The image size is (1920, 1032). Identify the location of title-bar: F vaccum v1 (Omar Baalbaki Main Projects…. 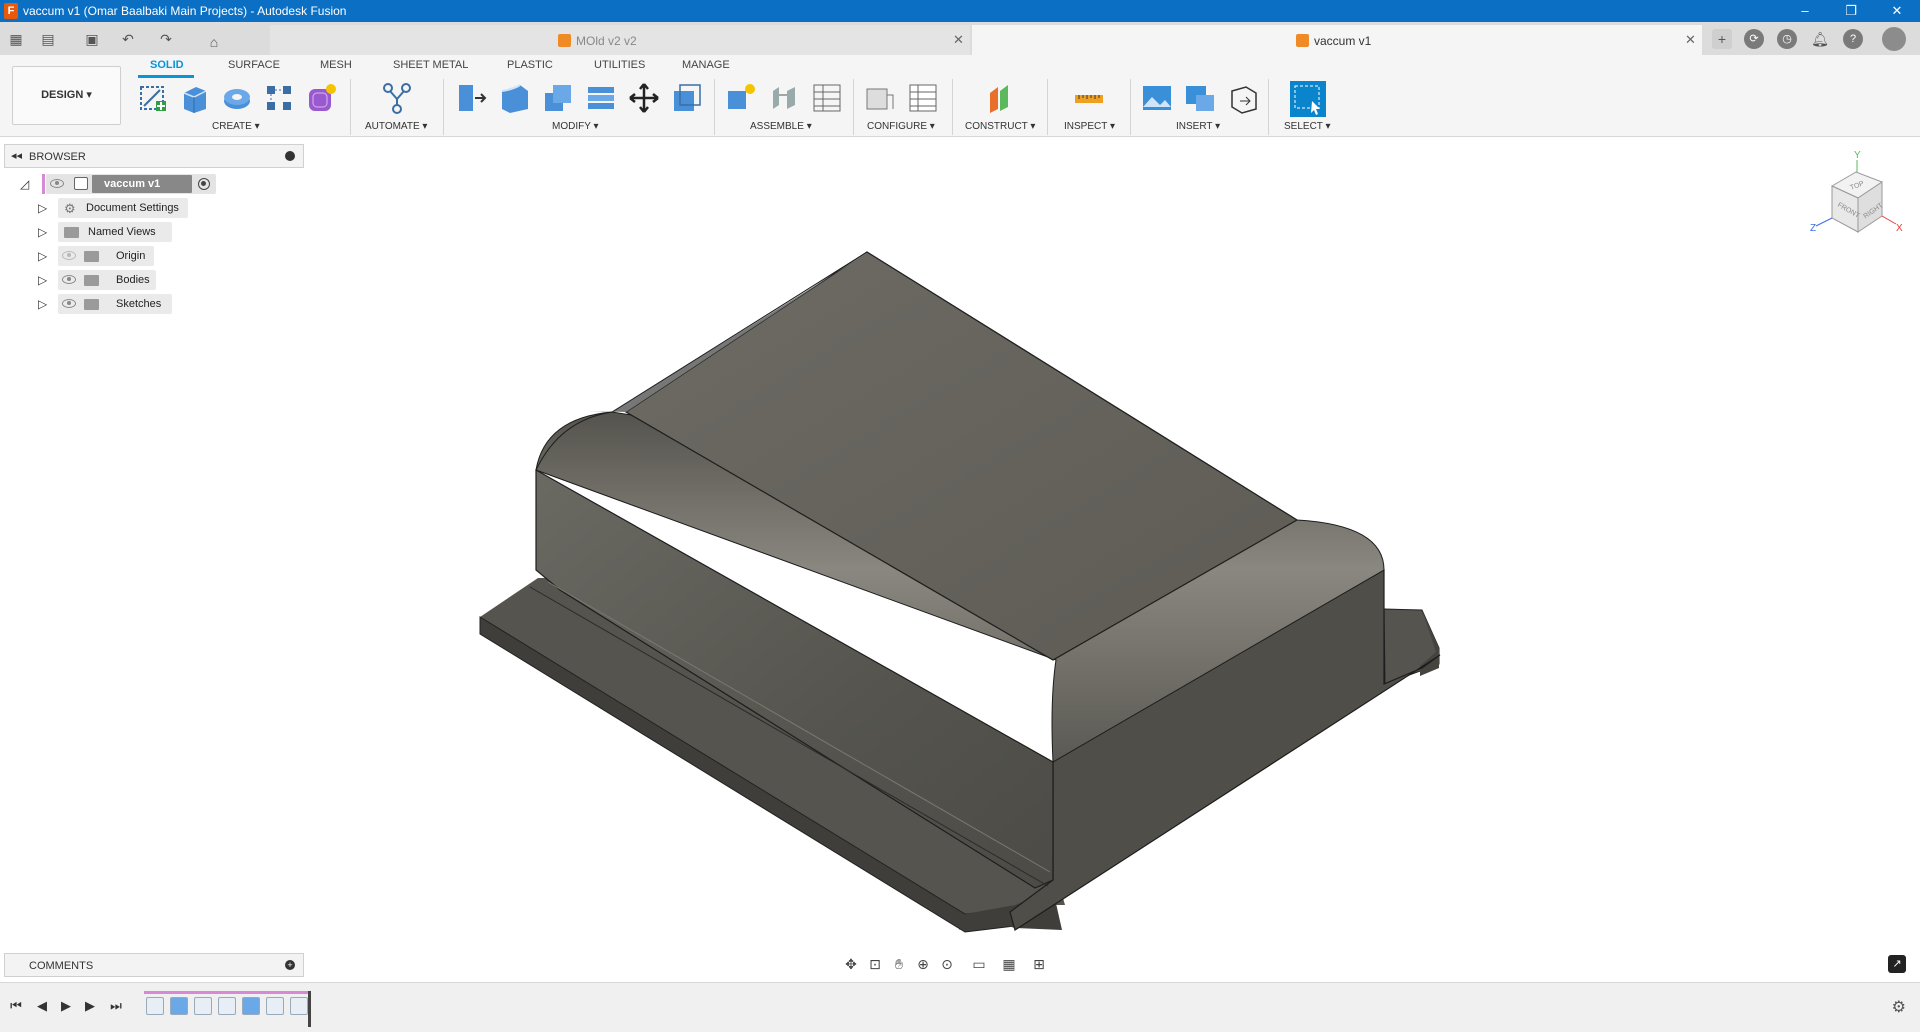
(960, 11).